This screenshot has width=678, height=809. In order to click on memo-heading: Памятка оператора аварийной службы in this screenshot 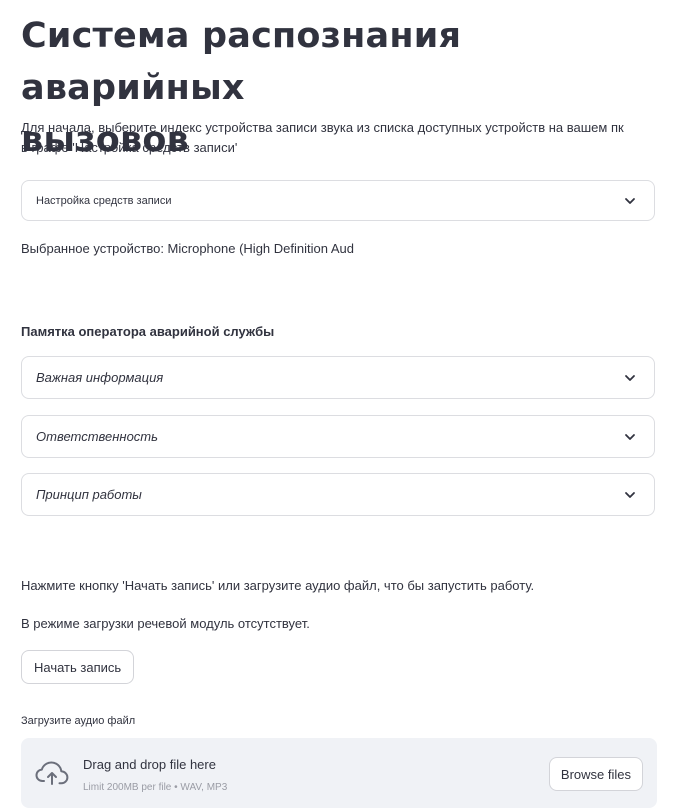, I will do `click(148, 331)`.